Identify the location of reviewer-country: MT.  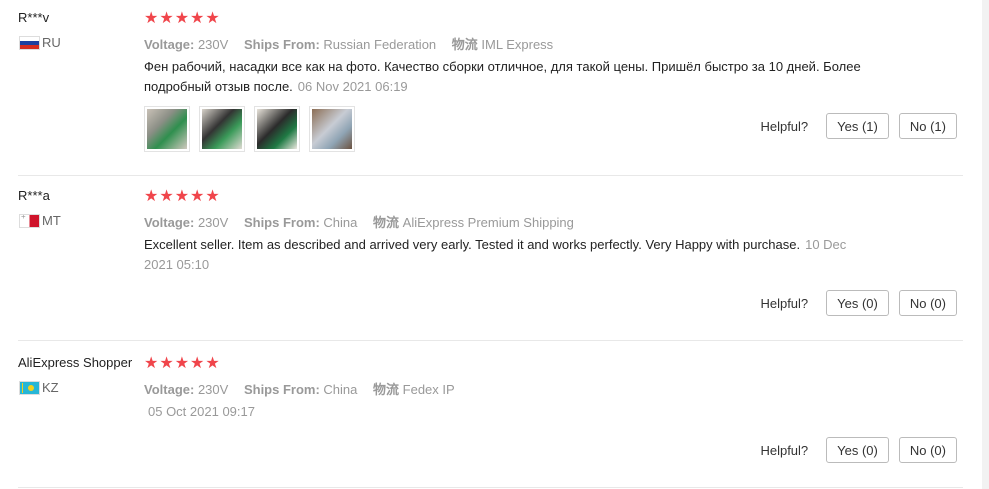
(40, 220).